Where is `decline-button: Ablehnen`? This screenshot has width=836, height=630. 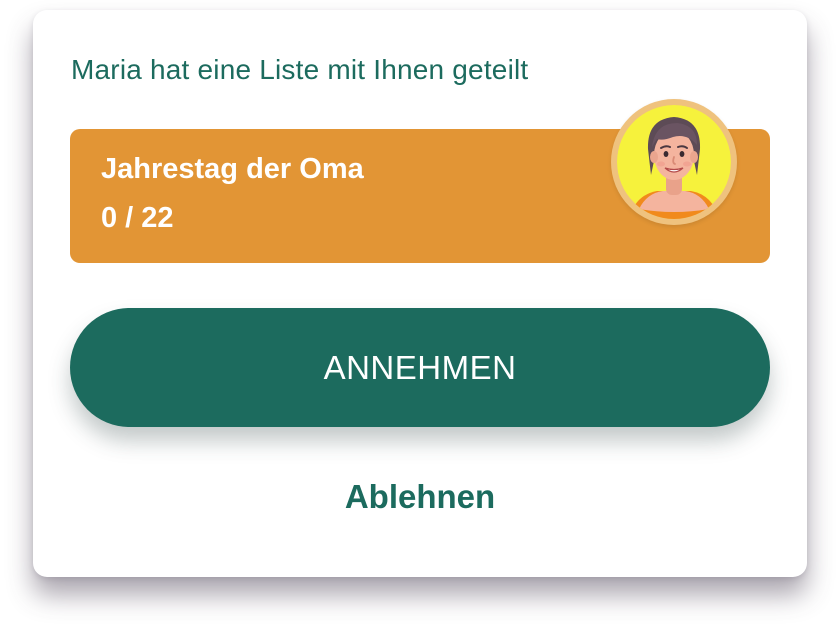 decline-button: Ablehnen is located at coordinates (420, 497).